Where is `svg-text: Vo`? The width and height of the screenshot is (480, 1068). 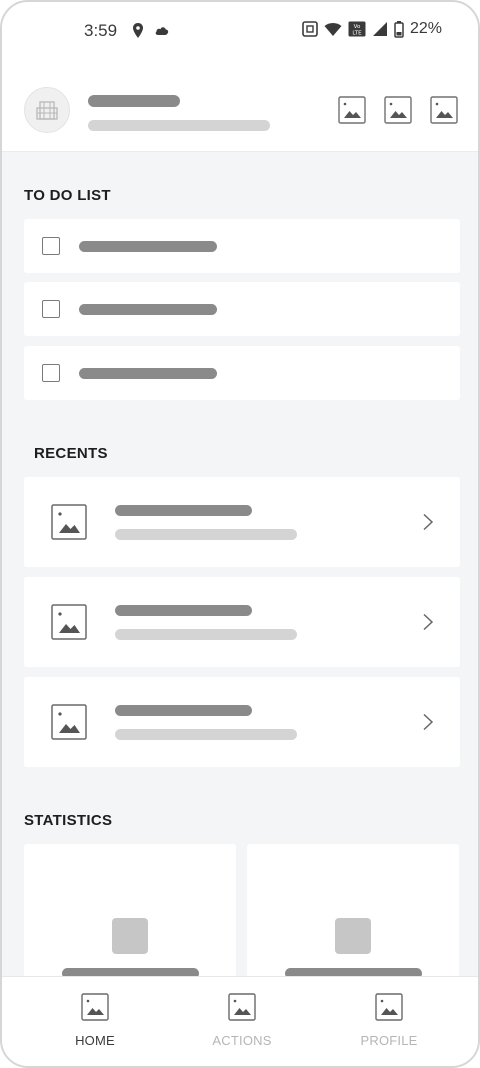 svg-text: Vo is located at coordinates (357, 27).